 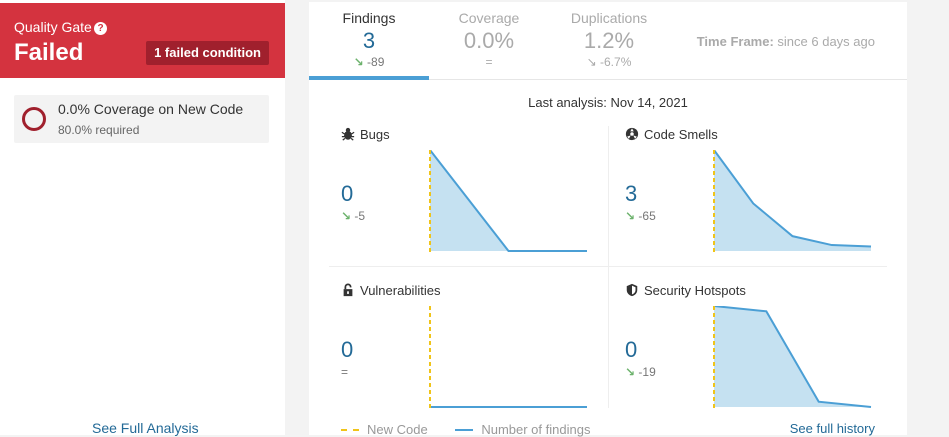 I want to click on findings-area, so click(x=508, y=200).